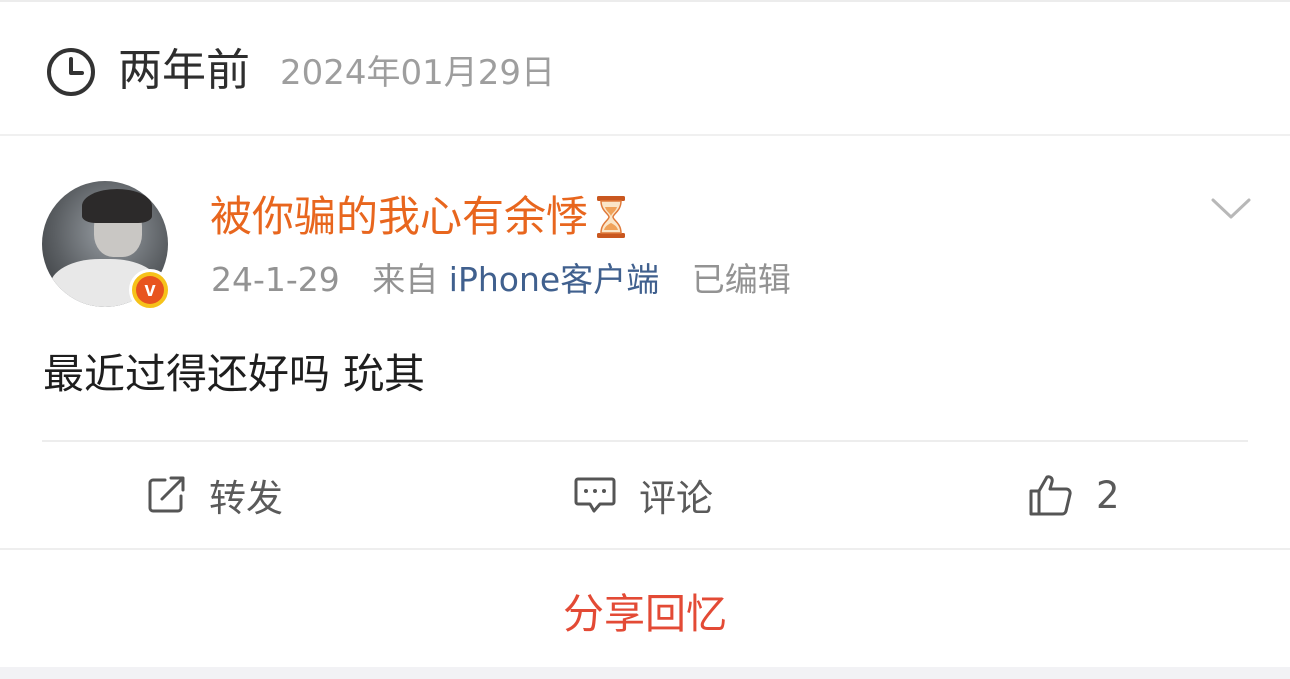 Image resolution: width=1290 pixels, height=679 pixels. Describe the element at coordinates (184, 70) in the screenshot. I see `relative-time: 两年前` at that location.